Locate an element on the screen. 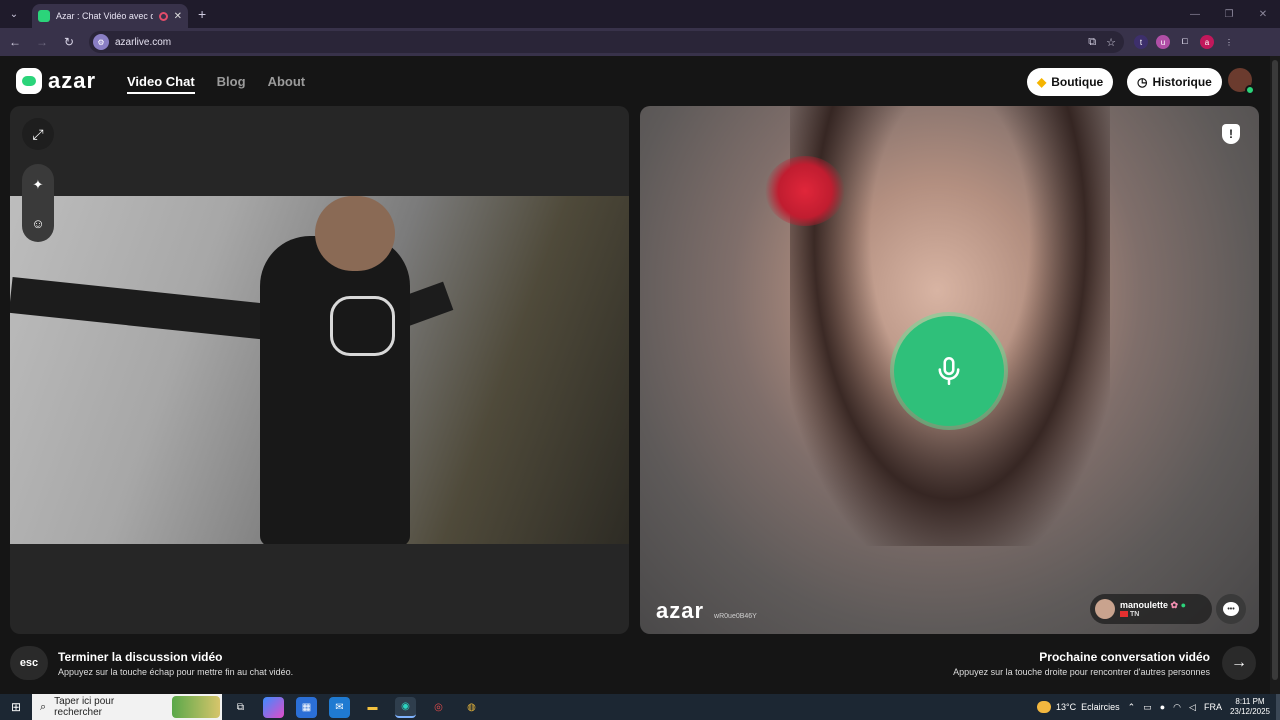 The width and height of the screenshot is (1280, 720). address-bar: ⚙ azarlive.com ⧉ ☆ is located at coordinates (606, 42).